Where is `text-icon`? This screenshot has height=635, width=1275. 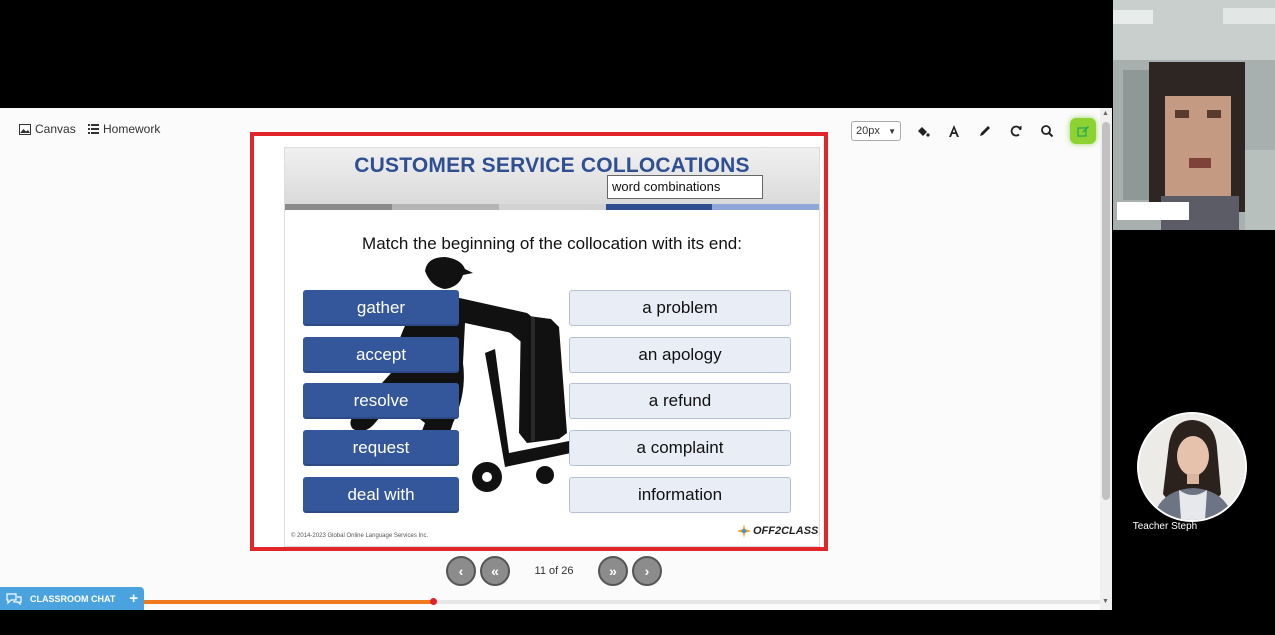 text-icon is located at coordinates (954, 131).